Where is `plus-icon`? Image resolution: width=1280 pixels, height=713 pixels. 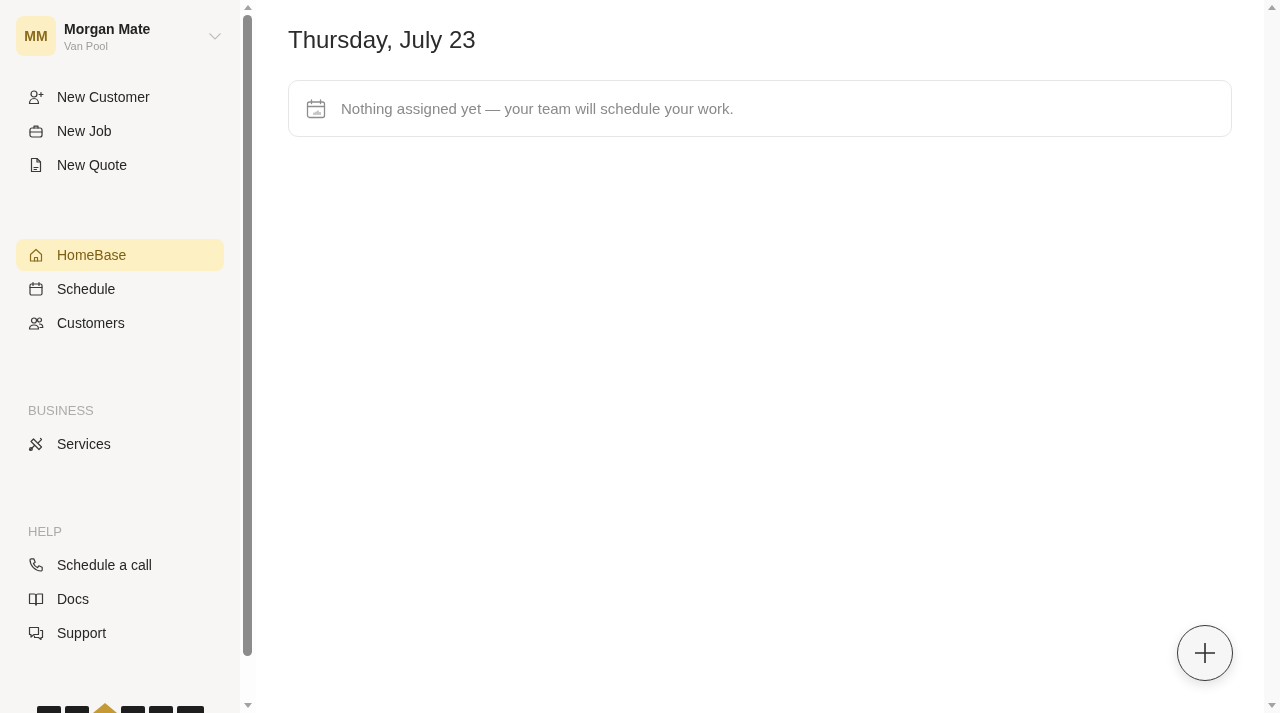 plus-icon is located at coordinates (1205, 653).